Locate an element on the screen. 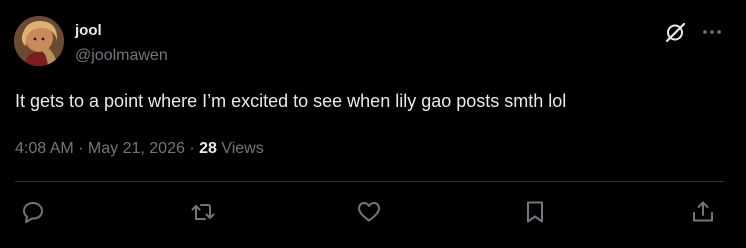 The image size is (746, 248). divider is located at coordinates (369, 181).